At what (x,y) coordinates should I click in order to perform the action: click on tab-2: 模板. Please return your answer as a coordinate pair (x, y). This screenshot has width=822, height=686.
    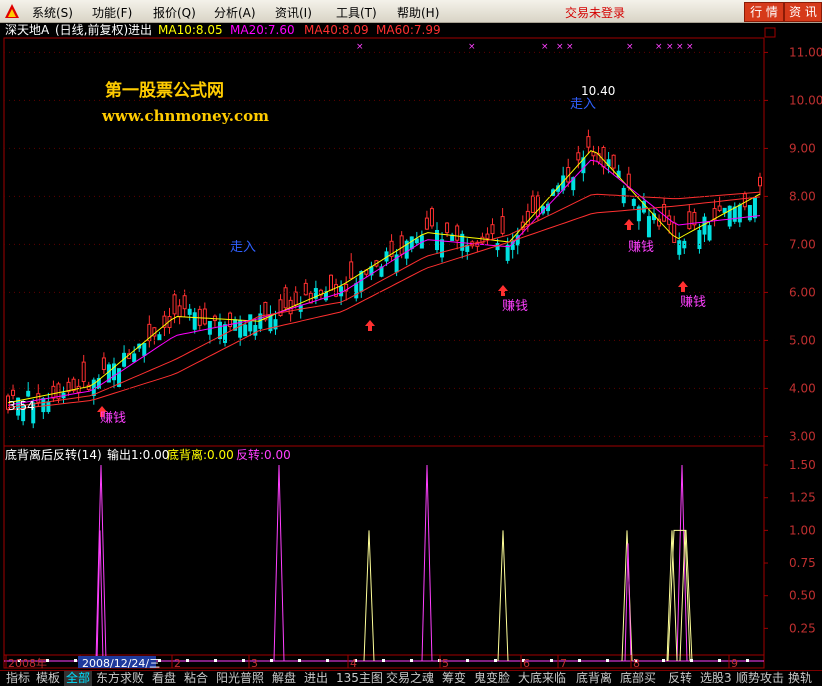
    Looking at the image, I should click on (48, 678).